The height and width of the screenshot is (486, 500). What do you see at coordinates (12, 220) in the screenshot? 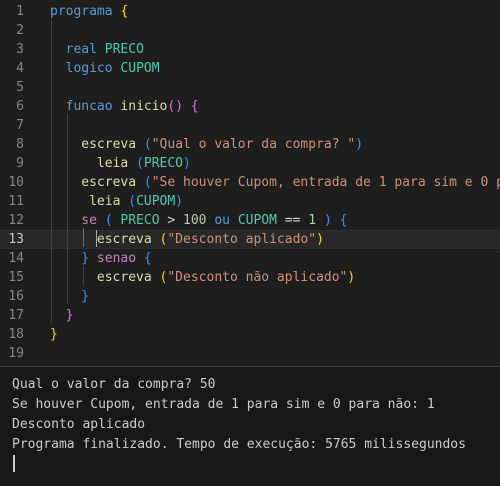
I see `line-number: 12` at bounding box center [12, 220].